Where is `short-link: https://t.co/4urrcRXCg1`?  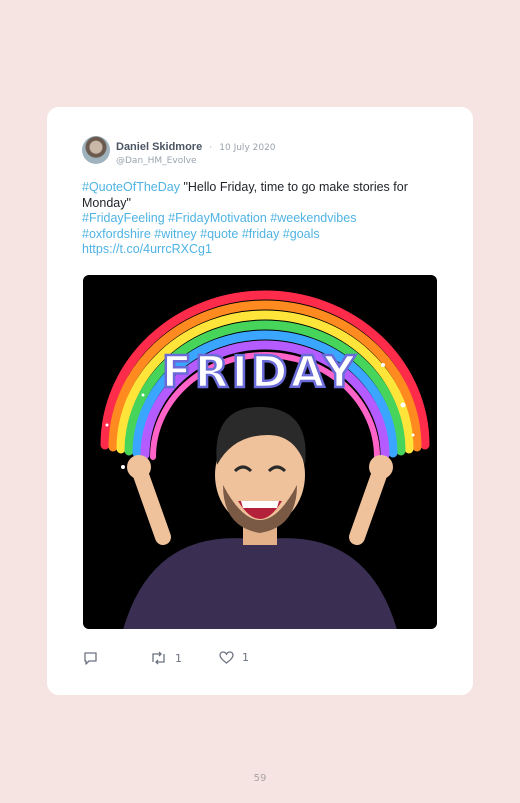
short-link: https://t.co/4urrcRXCg1 is located at coordinates (147, 249).